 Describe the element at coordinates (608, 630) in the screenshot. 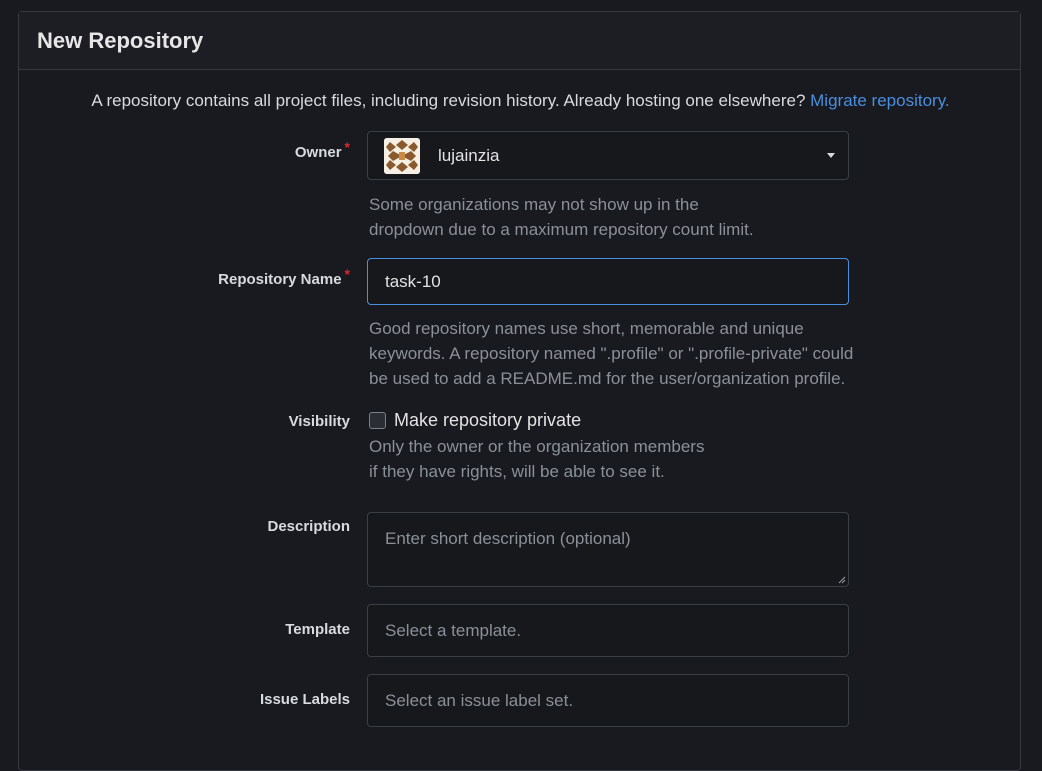

I see `template-dropdown: Select a template.` at that location.